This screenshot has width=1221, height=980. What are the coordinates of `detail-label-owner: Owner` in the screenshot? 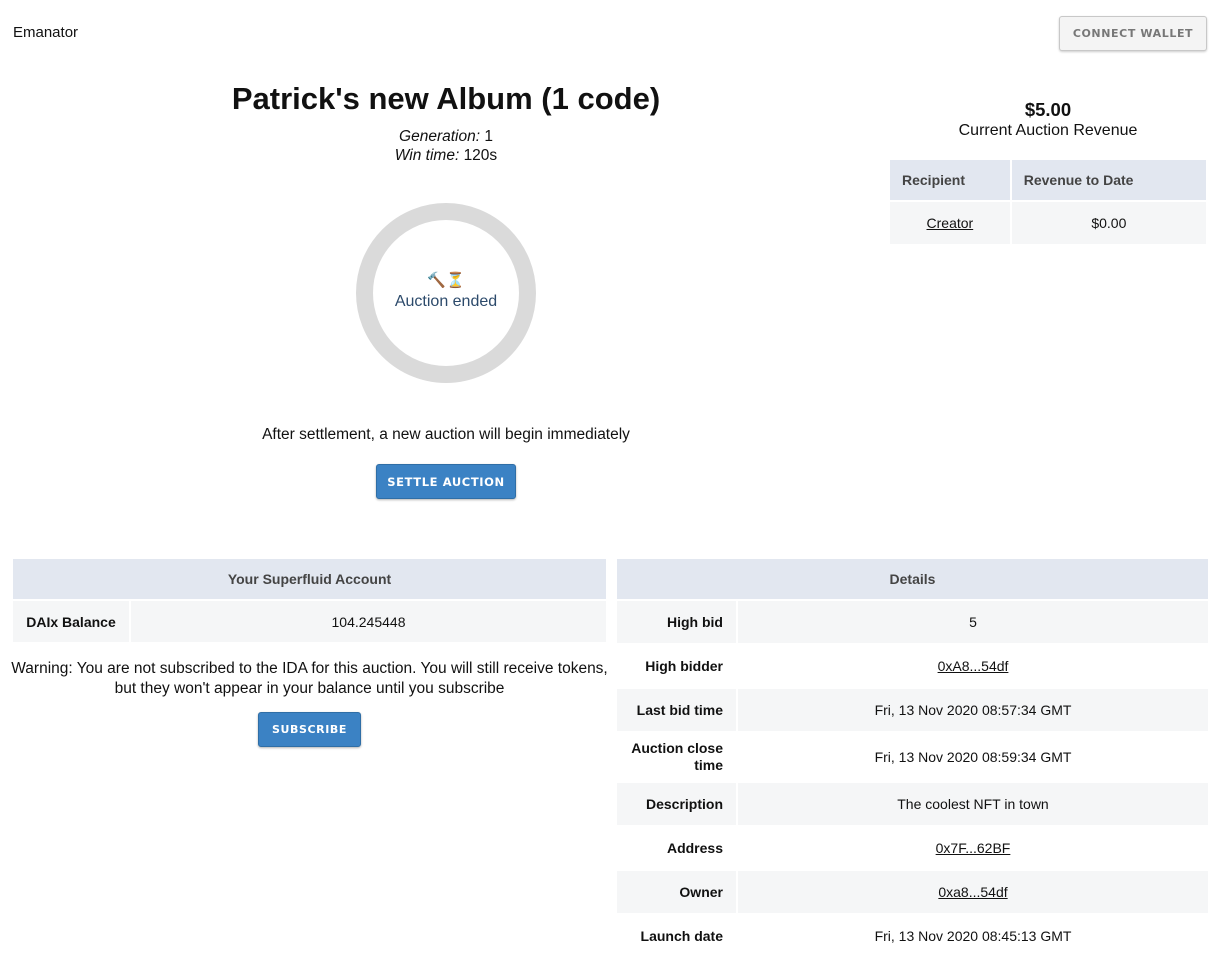 It's located at (676, 892).